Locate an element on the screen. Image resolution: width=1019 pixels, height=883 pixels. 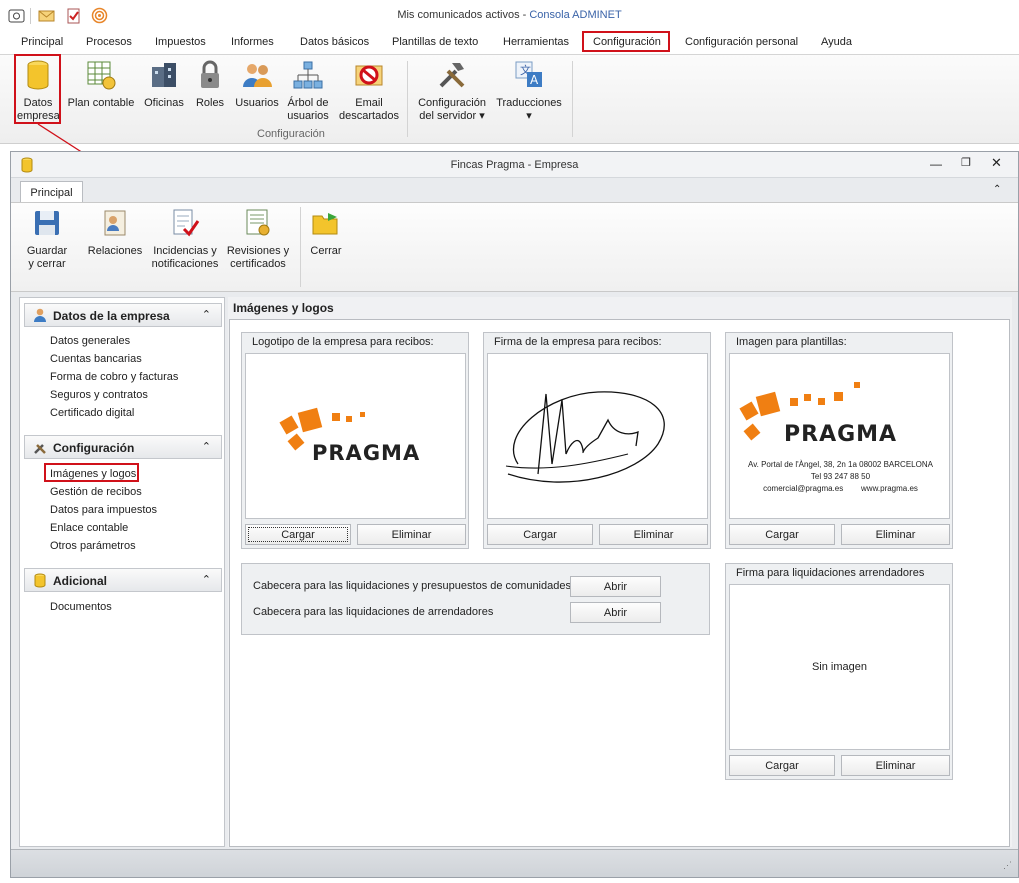
menu-datos-basicos: Datos básicos is located at coordinates (334, 42).